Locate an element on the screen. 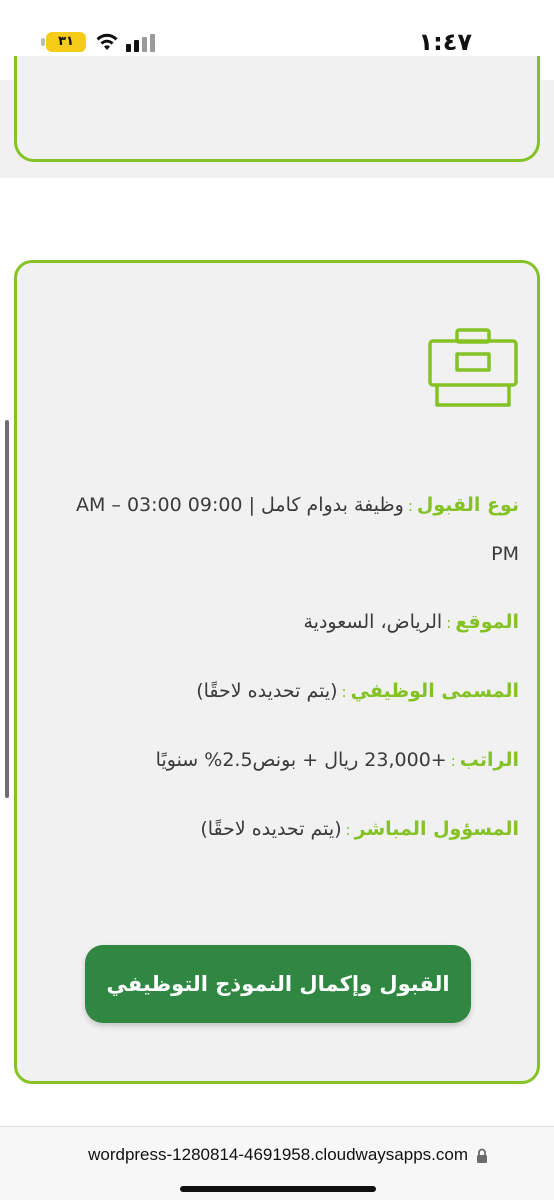 The height and width of the screenshot is (1200, 554). detail-direct-manager: المسؤول المباشر:(يتم تحديده لاحقًا) is located at coordinates (281, 829).